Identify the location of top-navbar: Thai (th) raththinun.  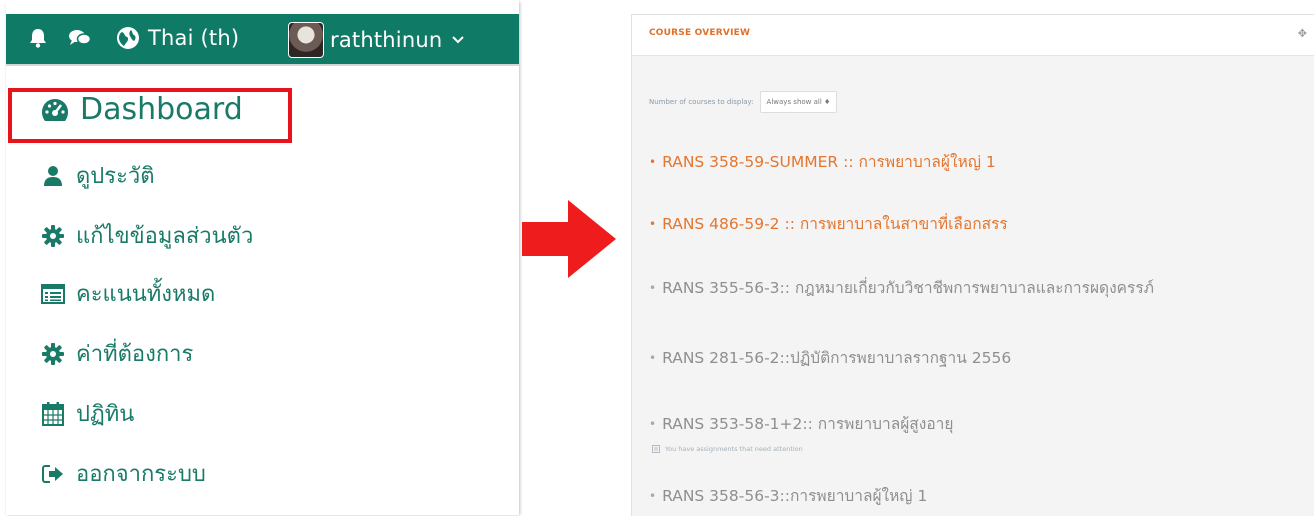
(262, 39).